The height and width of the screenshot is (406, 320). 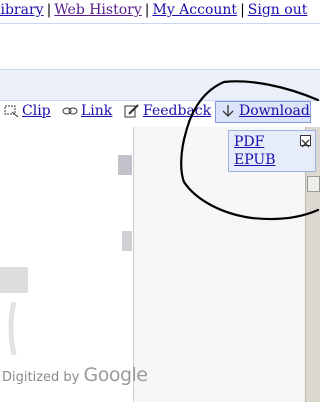 I want to click on pencil-icon, so click(x=131, y=111).